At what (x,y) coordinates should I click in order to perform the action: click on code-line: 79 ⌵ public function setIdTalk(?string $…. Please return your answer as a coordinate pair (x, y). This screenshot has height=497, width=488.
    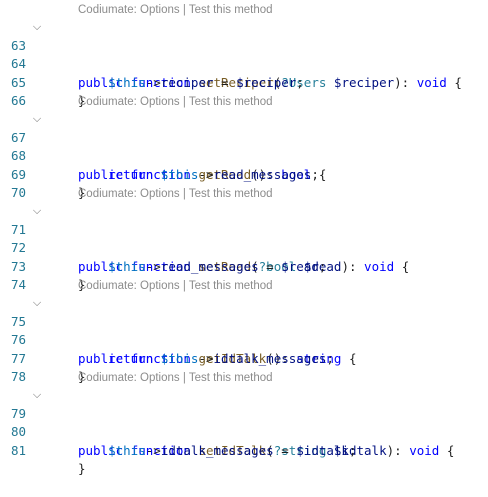
    Looking at the image, I should click on (244, 422).